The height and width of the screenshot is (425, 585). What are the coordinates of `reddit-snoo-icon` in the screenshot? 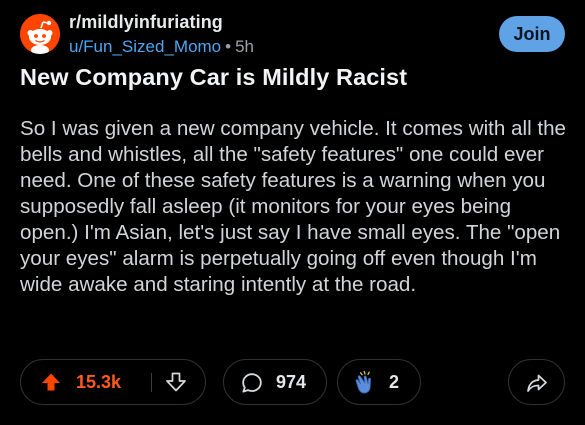 It's located at (40, 34).